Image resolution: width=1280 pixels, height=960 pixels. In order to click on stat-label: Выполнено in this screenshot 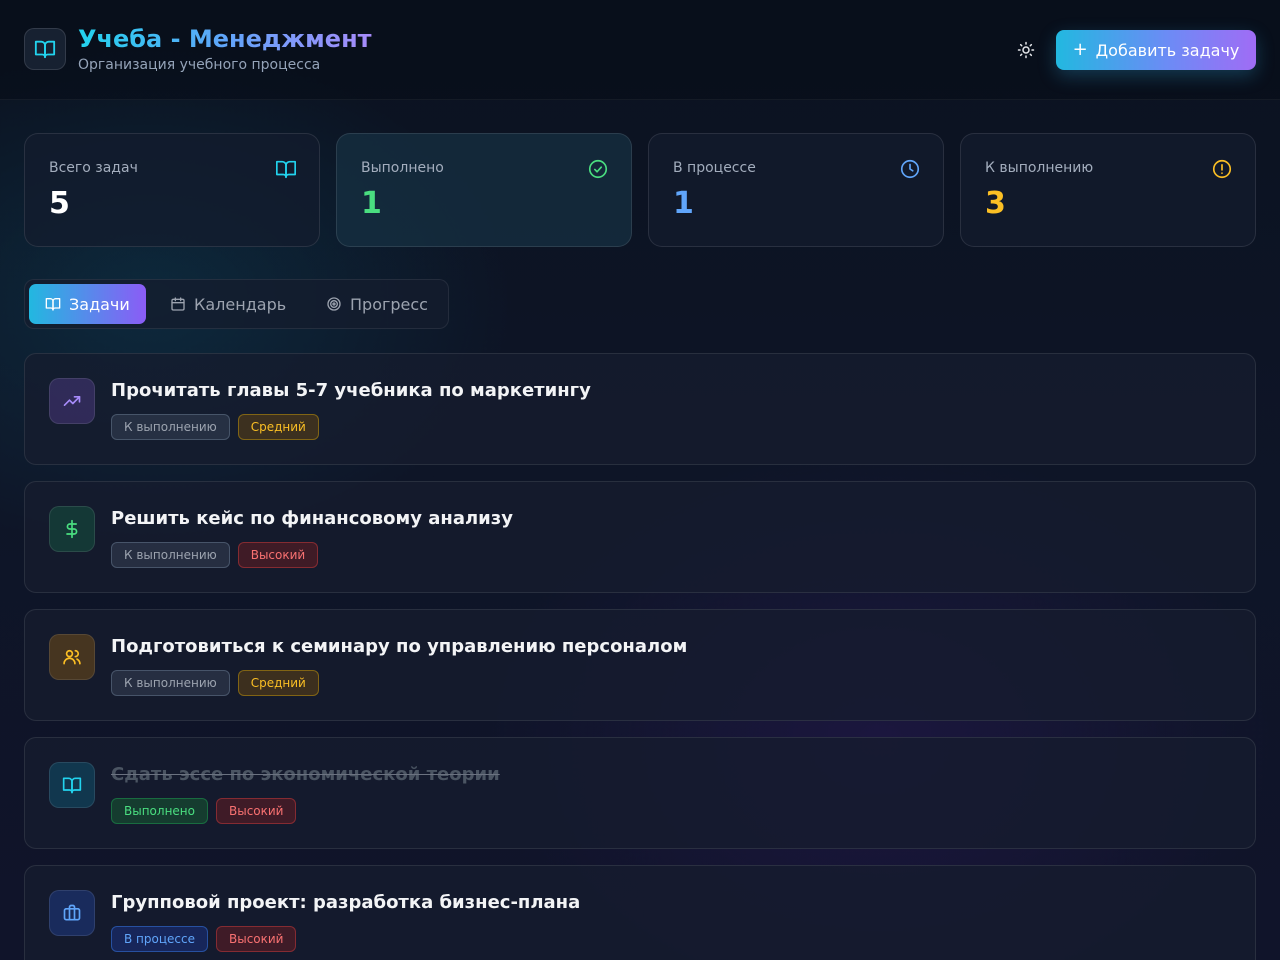, I will do `click(402, 168)`.